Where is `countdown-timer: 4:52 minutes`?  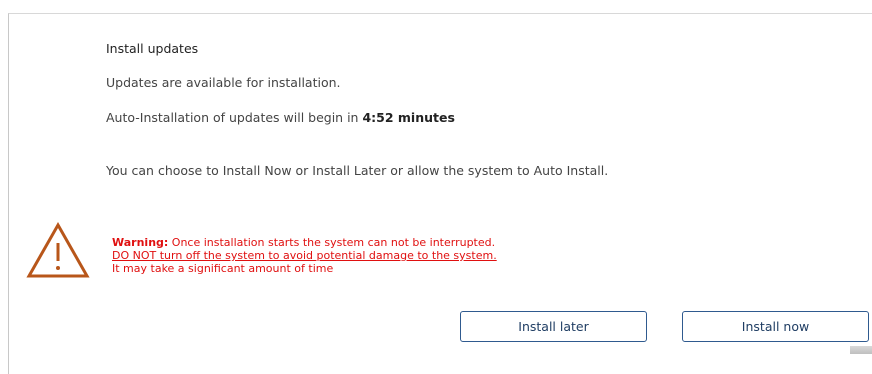 countdown-timer: 4:52 minutes is located at coordinates (408, 117).